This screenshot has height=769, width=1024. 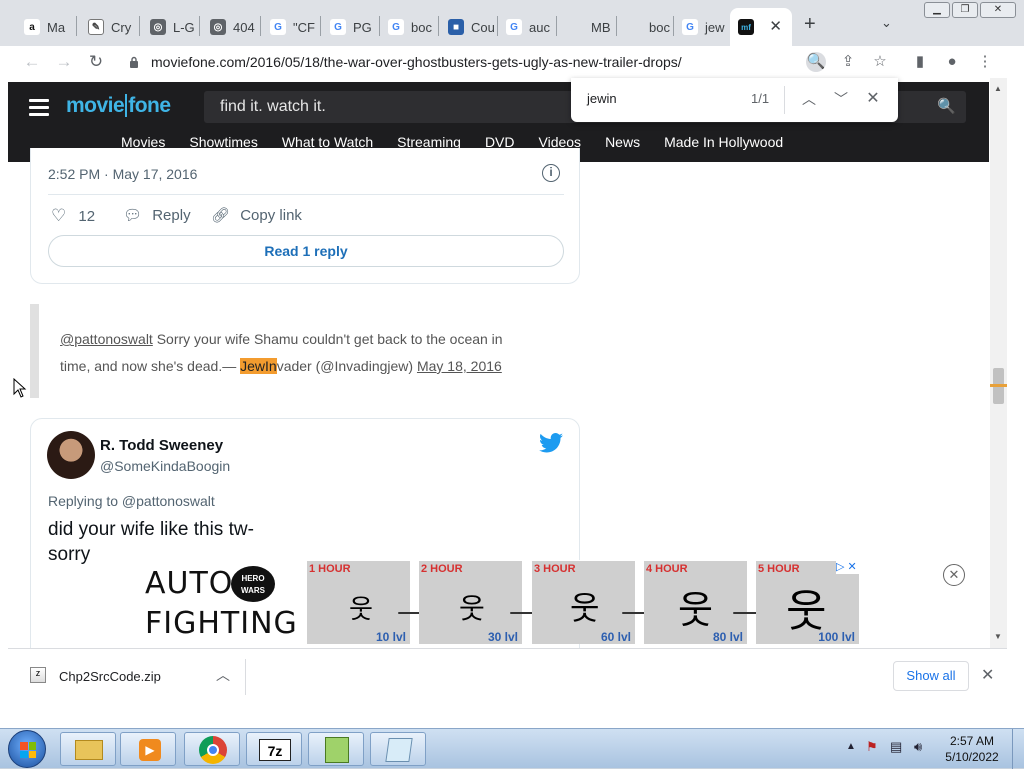 I want to click on profile-icon: ●, so click(x=952, y=62).